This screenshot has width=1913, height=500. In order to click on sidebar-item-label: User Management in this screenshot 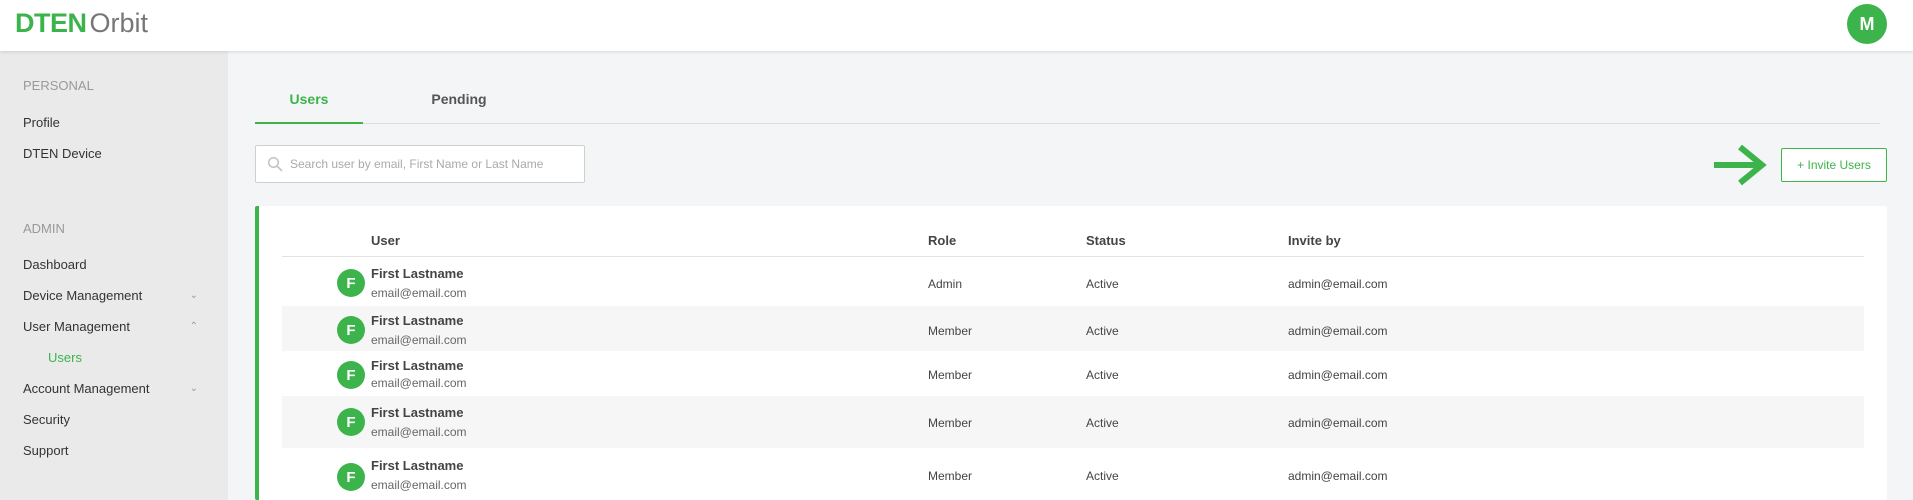, I will do `click(76, 326)`.